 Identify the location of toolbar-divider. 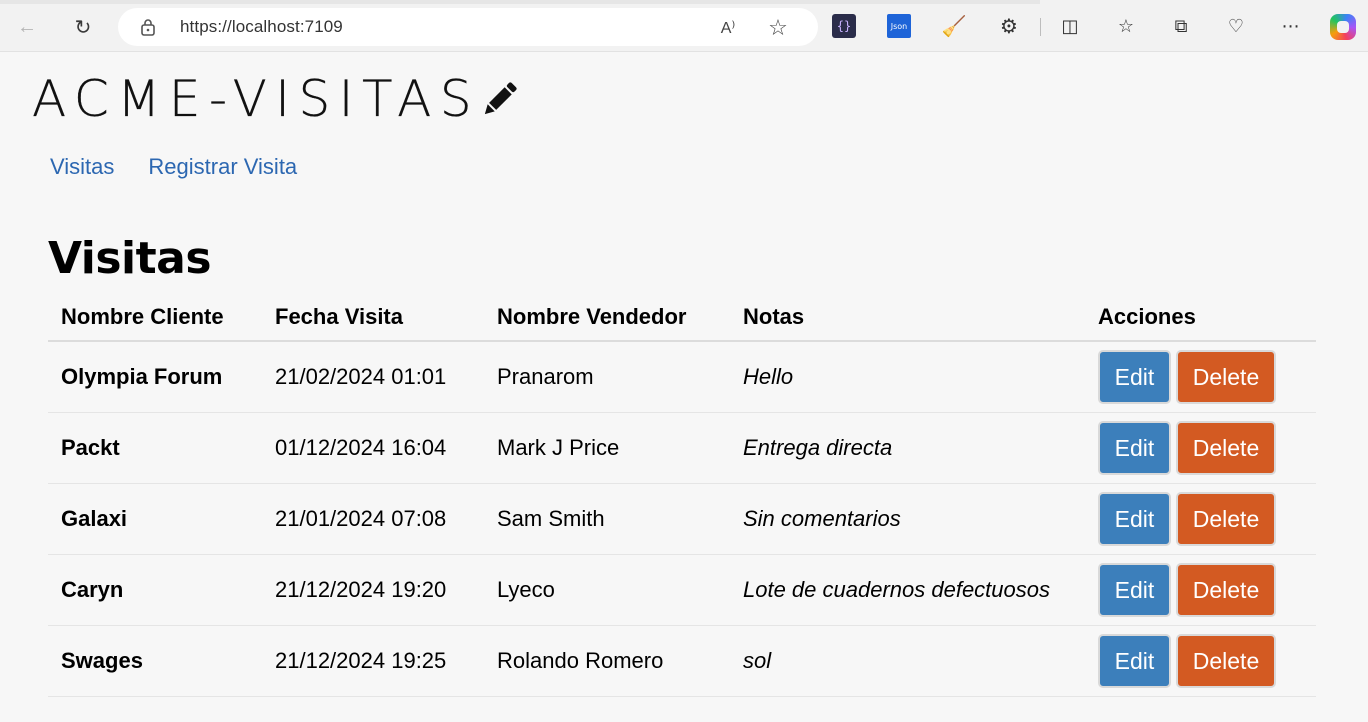
(1040, 27).